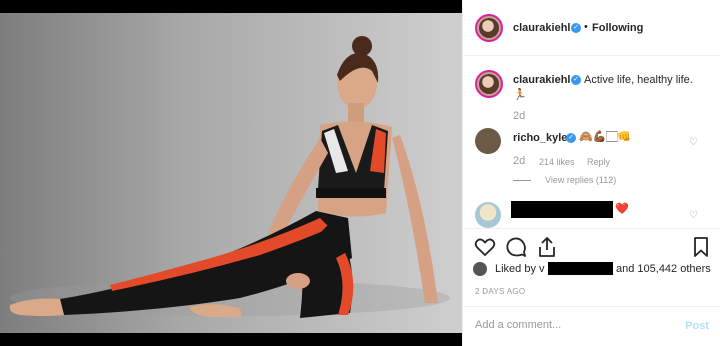 The width and height of the screenshot is (720, 346). Describe the element at coordinates (540, 138) in the screenshot. I see `comment-username: richo_kyle` at that location.